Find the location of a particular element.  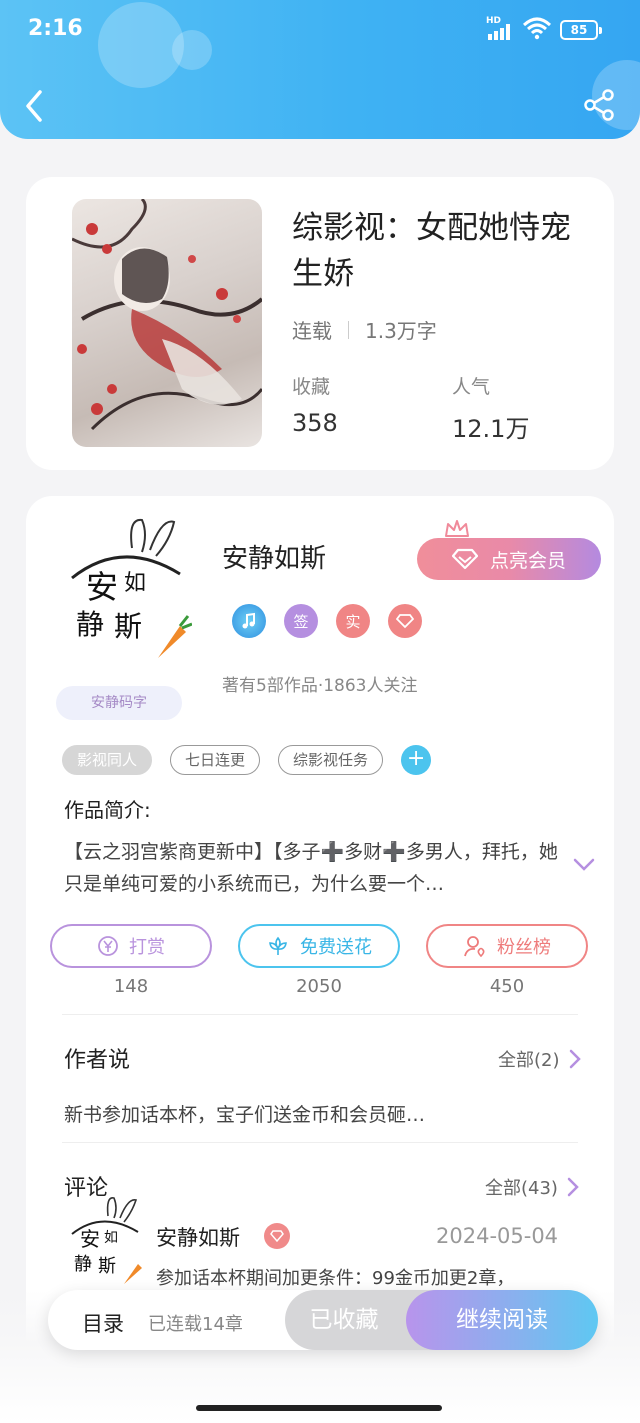

continue-reading-button: 继续阅读 is located at coordinates (502, 1320).